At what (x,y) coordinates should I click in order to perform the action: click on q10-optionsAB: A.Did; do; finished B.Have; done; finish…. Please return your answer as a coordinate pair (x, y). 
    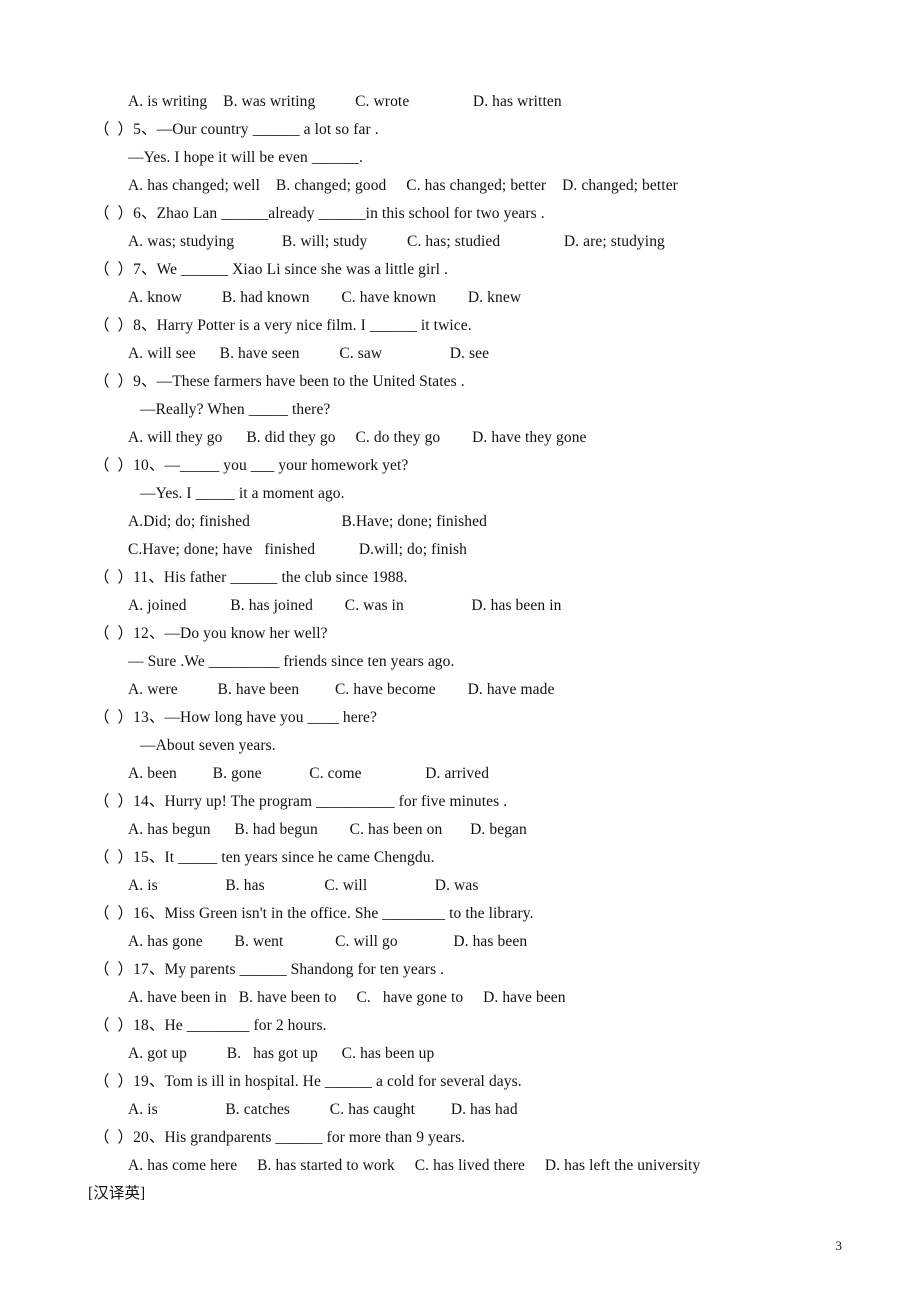
    Looking at the image, I should click on (307, 521).